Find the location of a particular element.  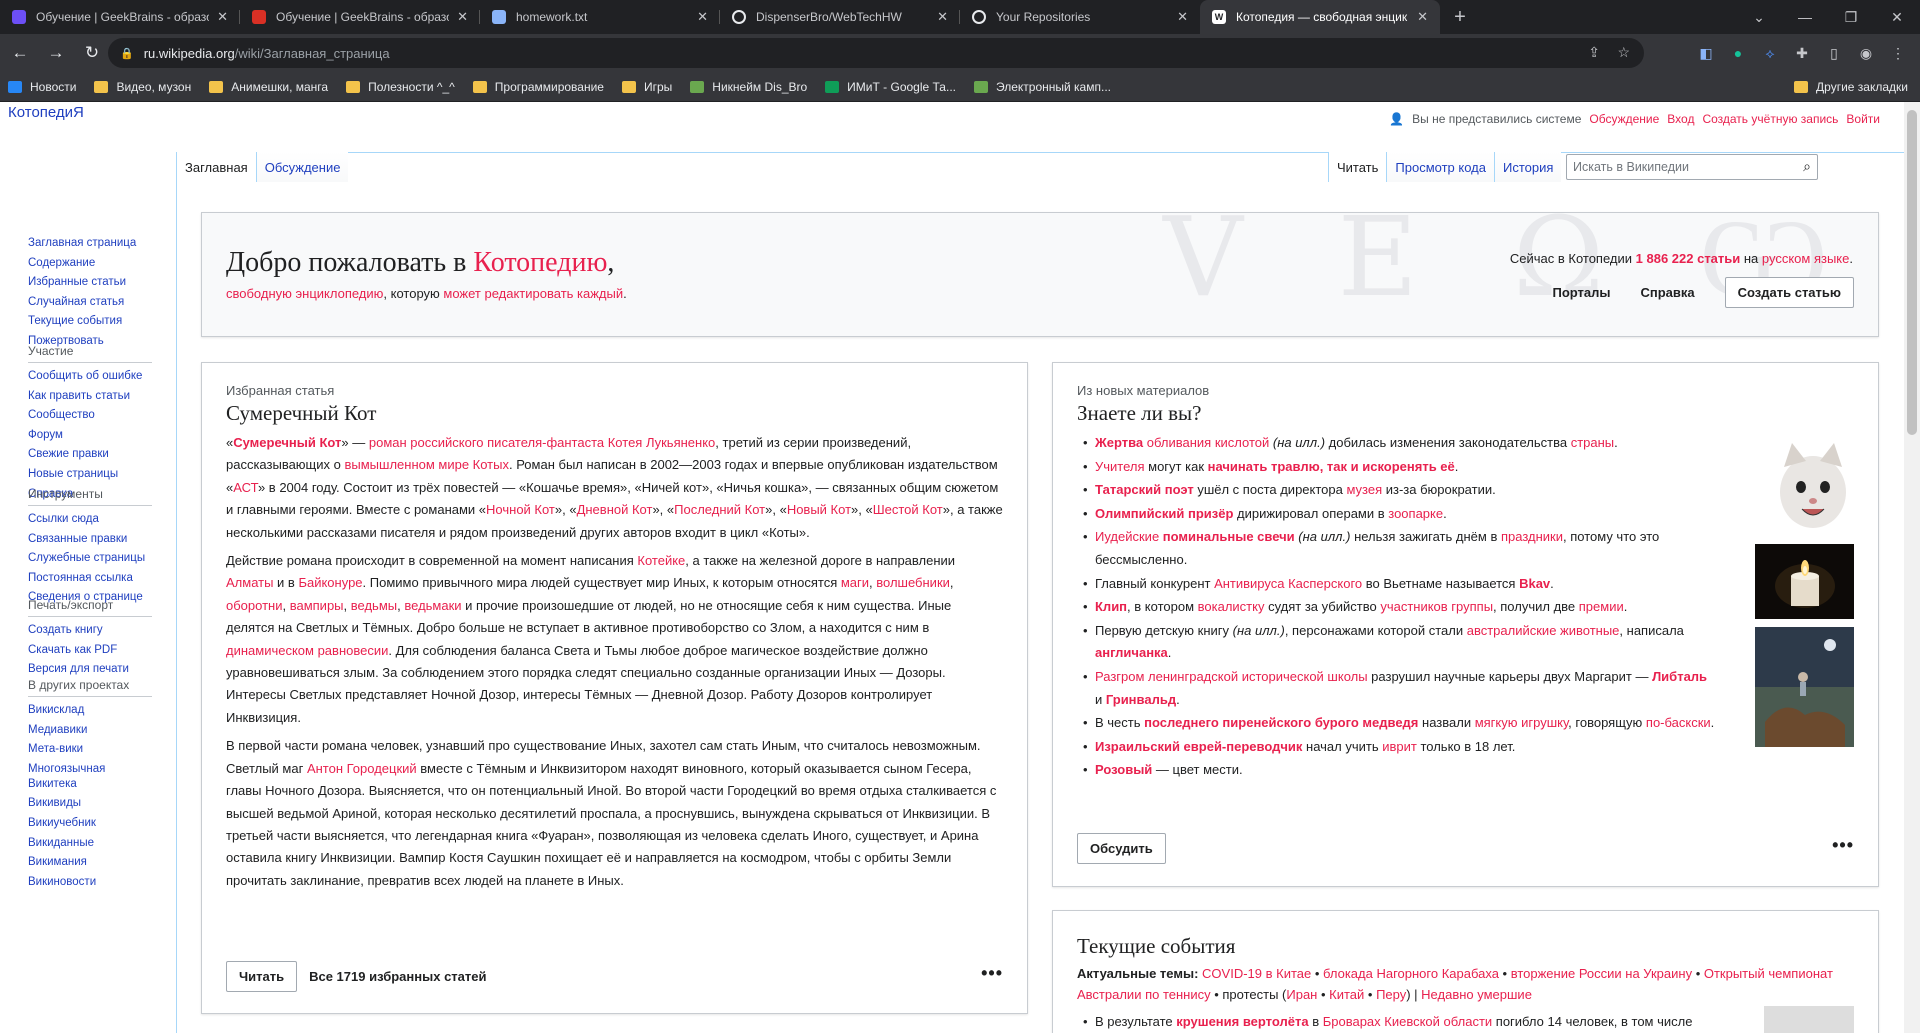

article-link: волшебники is located at coordinates (913, 582).